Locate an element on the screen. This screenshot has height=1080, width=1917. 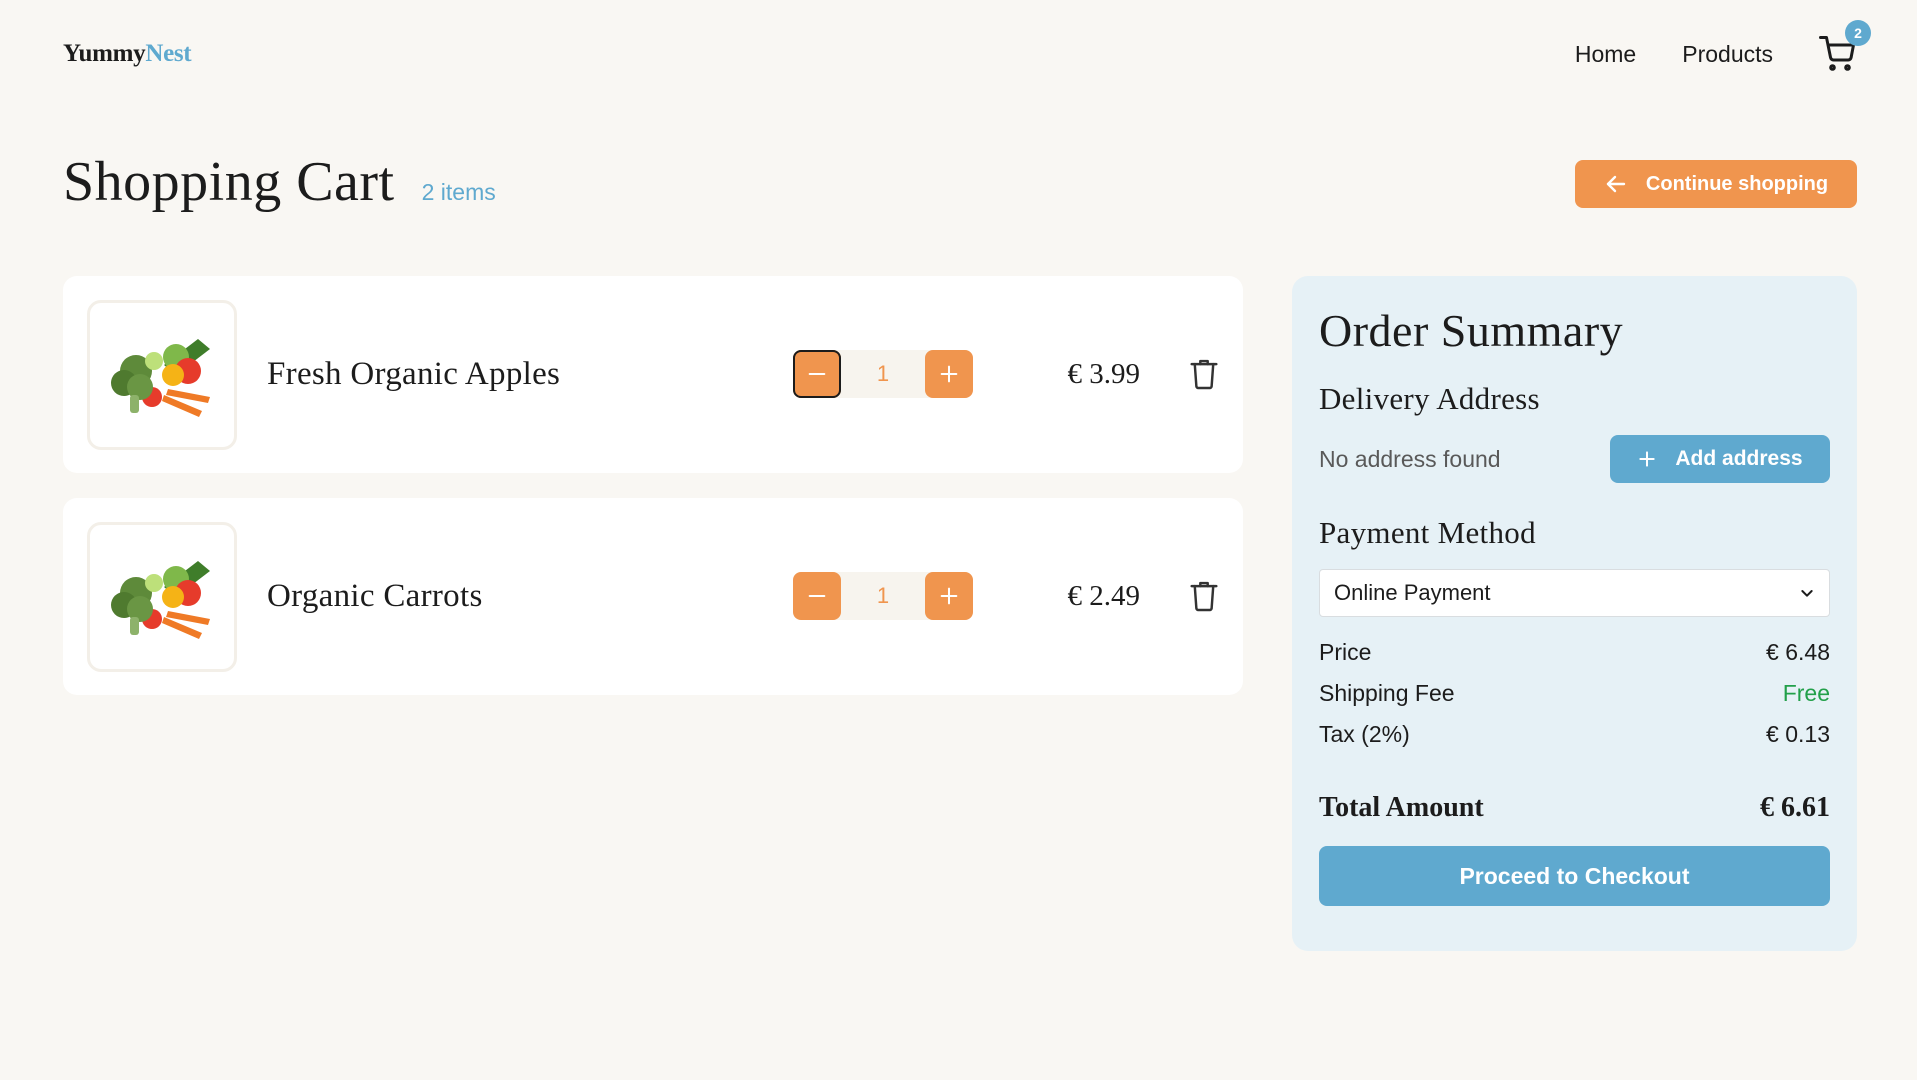
page-title: Shopping Cart is located at coordinates (229, 182).